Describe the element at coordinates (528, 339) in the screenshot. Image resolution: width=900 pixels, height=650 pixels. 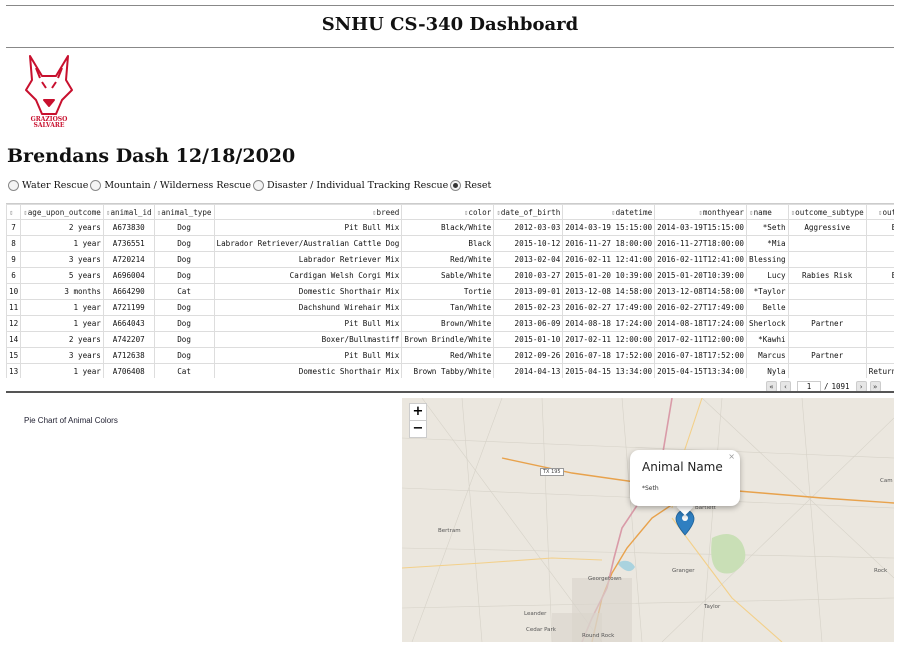
I see `table-cell: 2015-01-10` at that location.